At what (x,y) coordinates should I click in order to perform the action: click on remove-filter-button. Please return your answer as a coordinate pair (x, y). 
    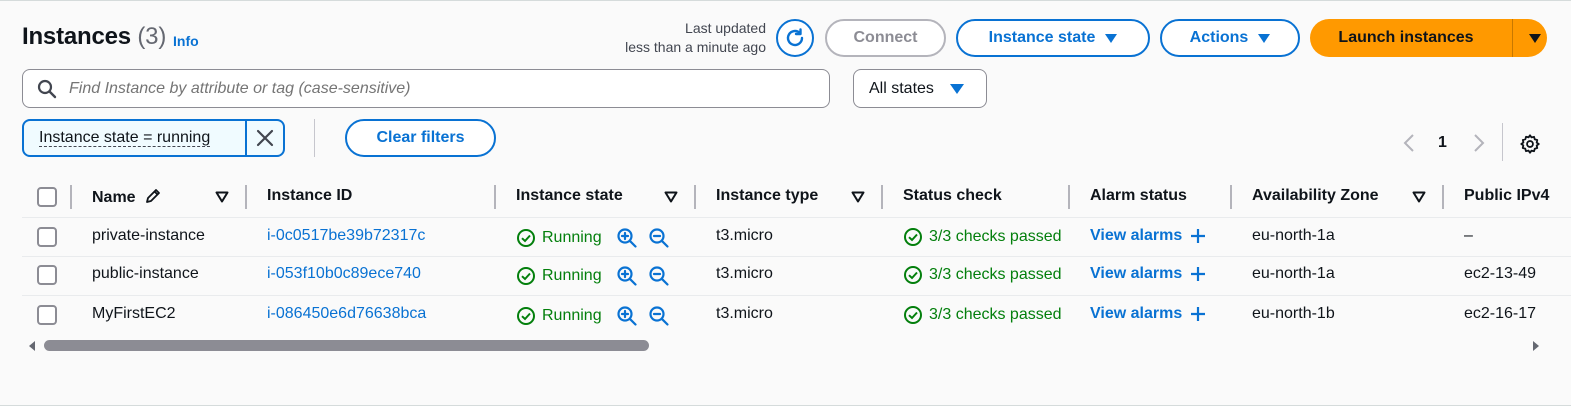
    Looking at the image, I should click on (264, 138).